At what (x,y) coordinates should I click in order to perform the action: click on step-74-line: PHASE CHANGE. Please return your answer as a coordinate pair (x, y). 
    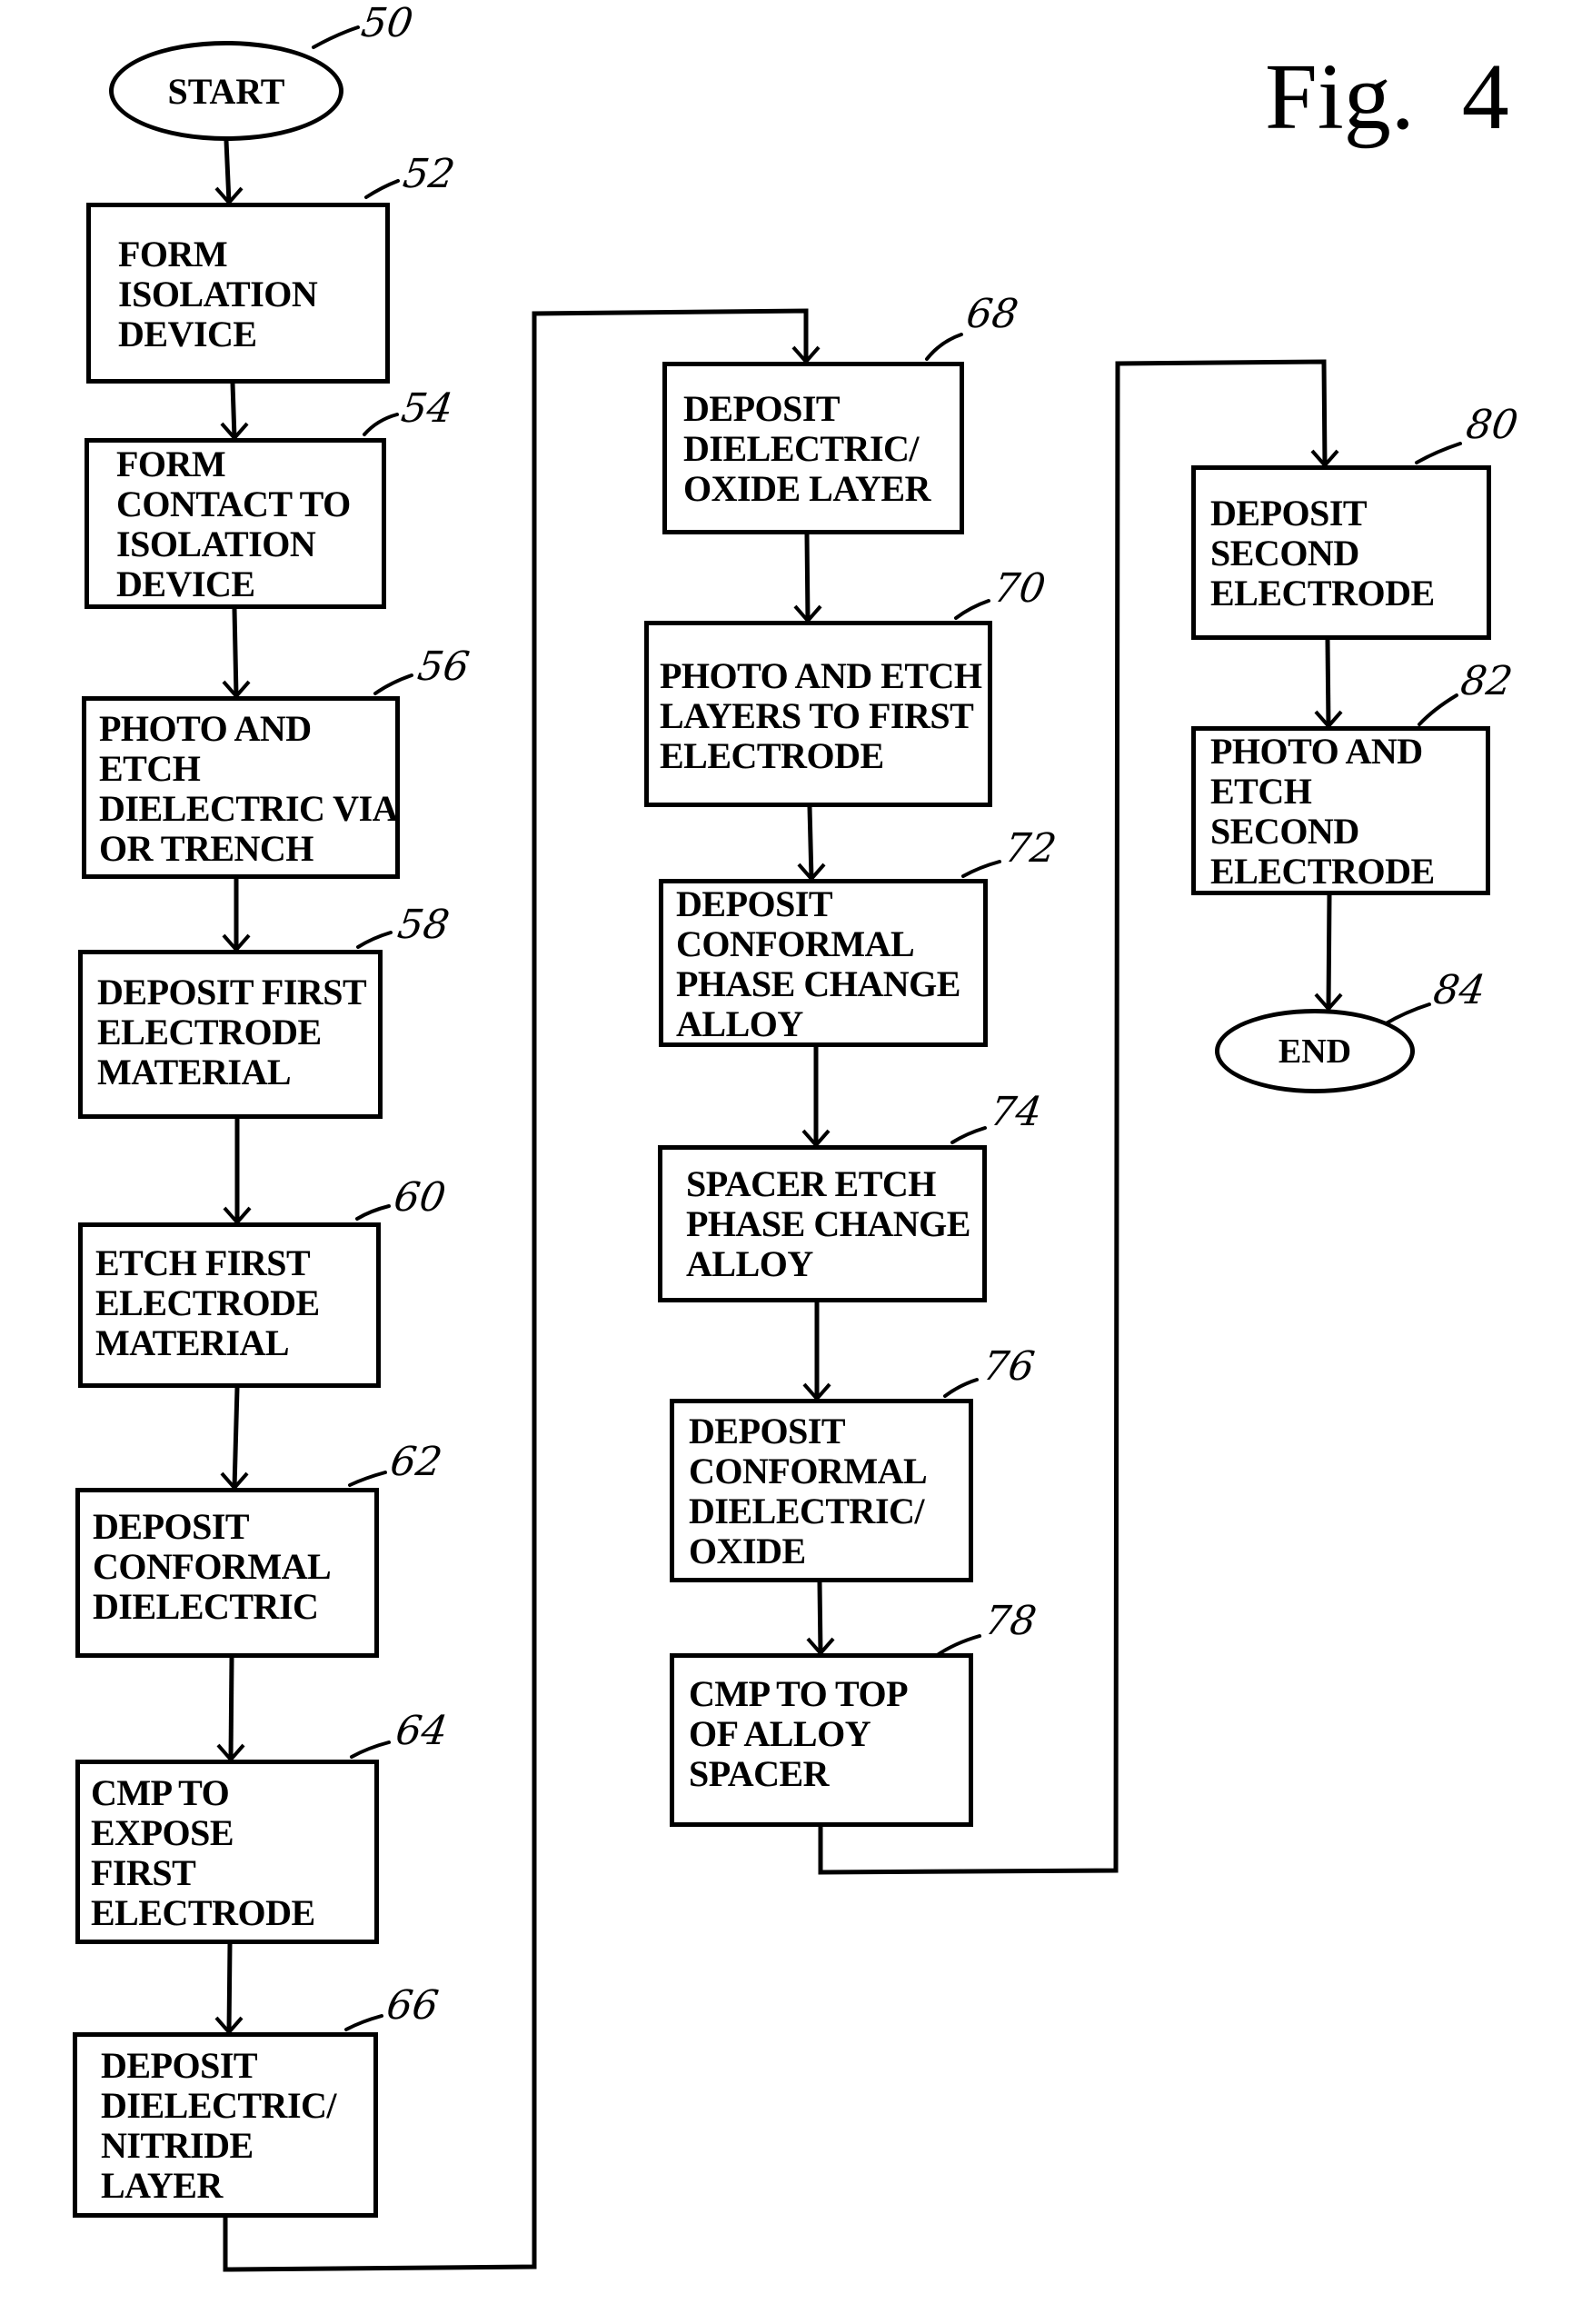
    Looking at the image, I should click on (828, 1223).